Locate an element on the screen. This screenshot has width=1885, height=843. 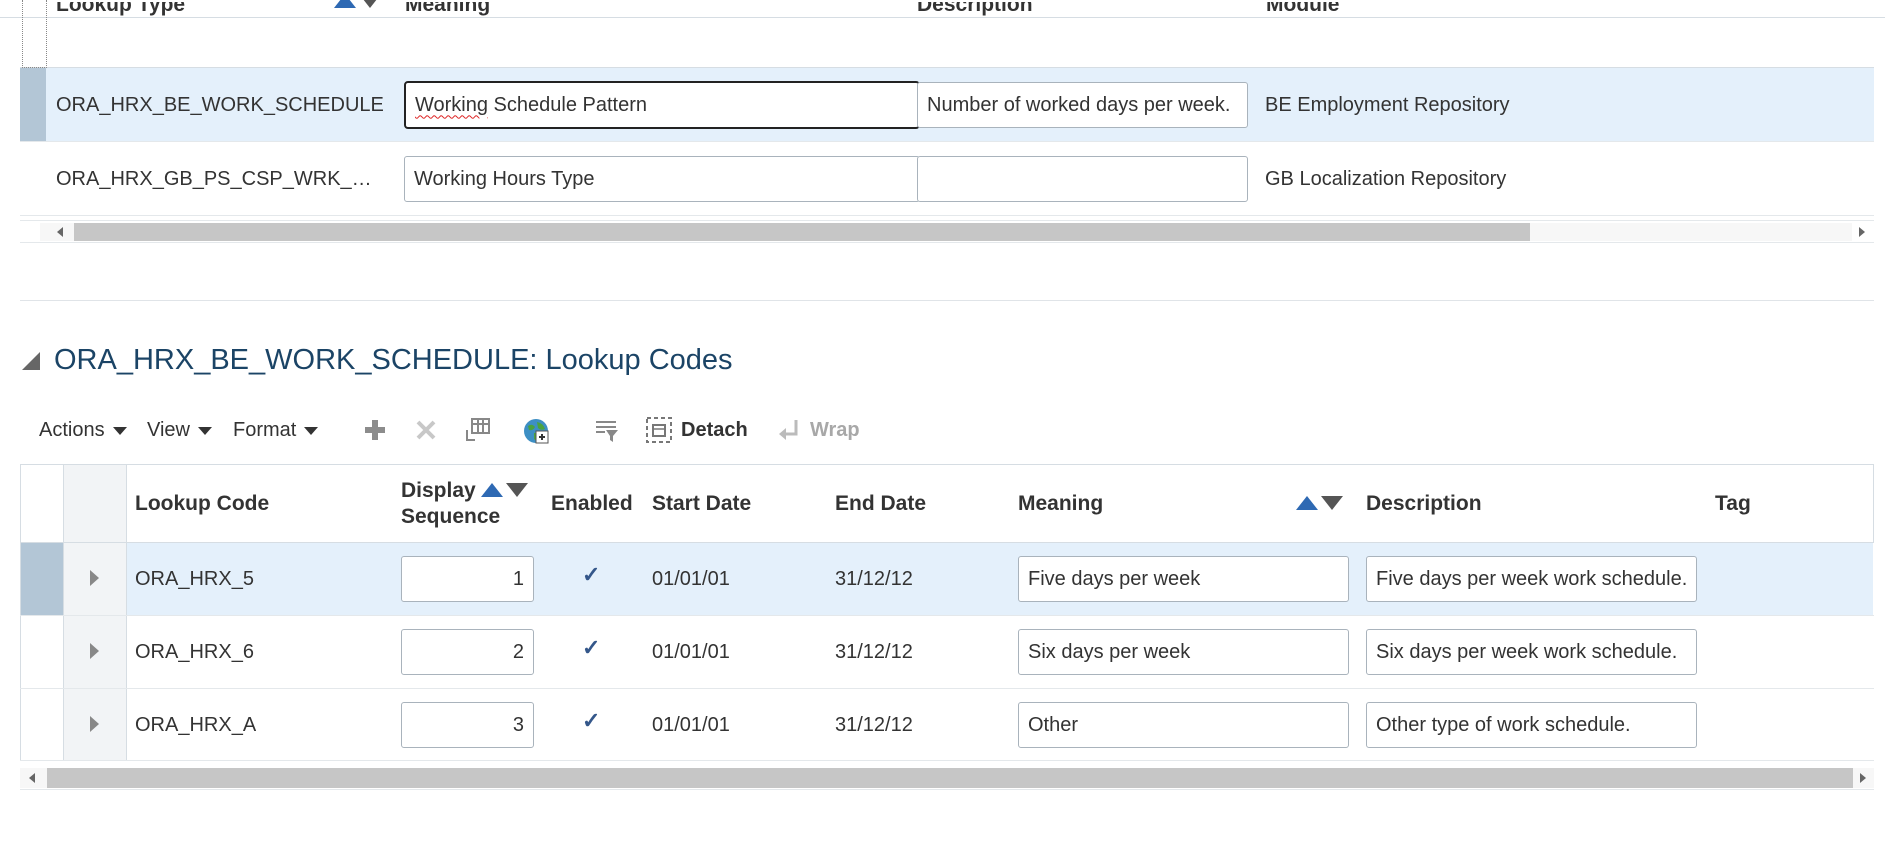
detach-label: Detach is located at coordinates (714, 429).